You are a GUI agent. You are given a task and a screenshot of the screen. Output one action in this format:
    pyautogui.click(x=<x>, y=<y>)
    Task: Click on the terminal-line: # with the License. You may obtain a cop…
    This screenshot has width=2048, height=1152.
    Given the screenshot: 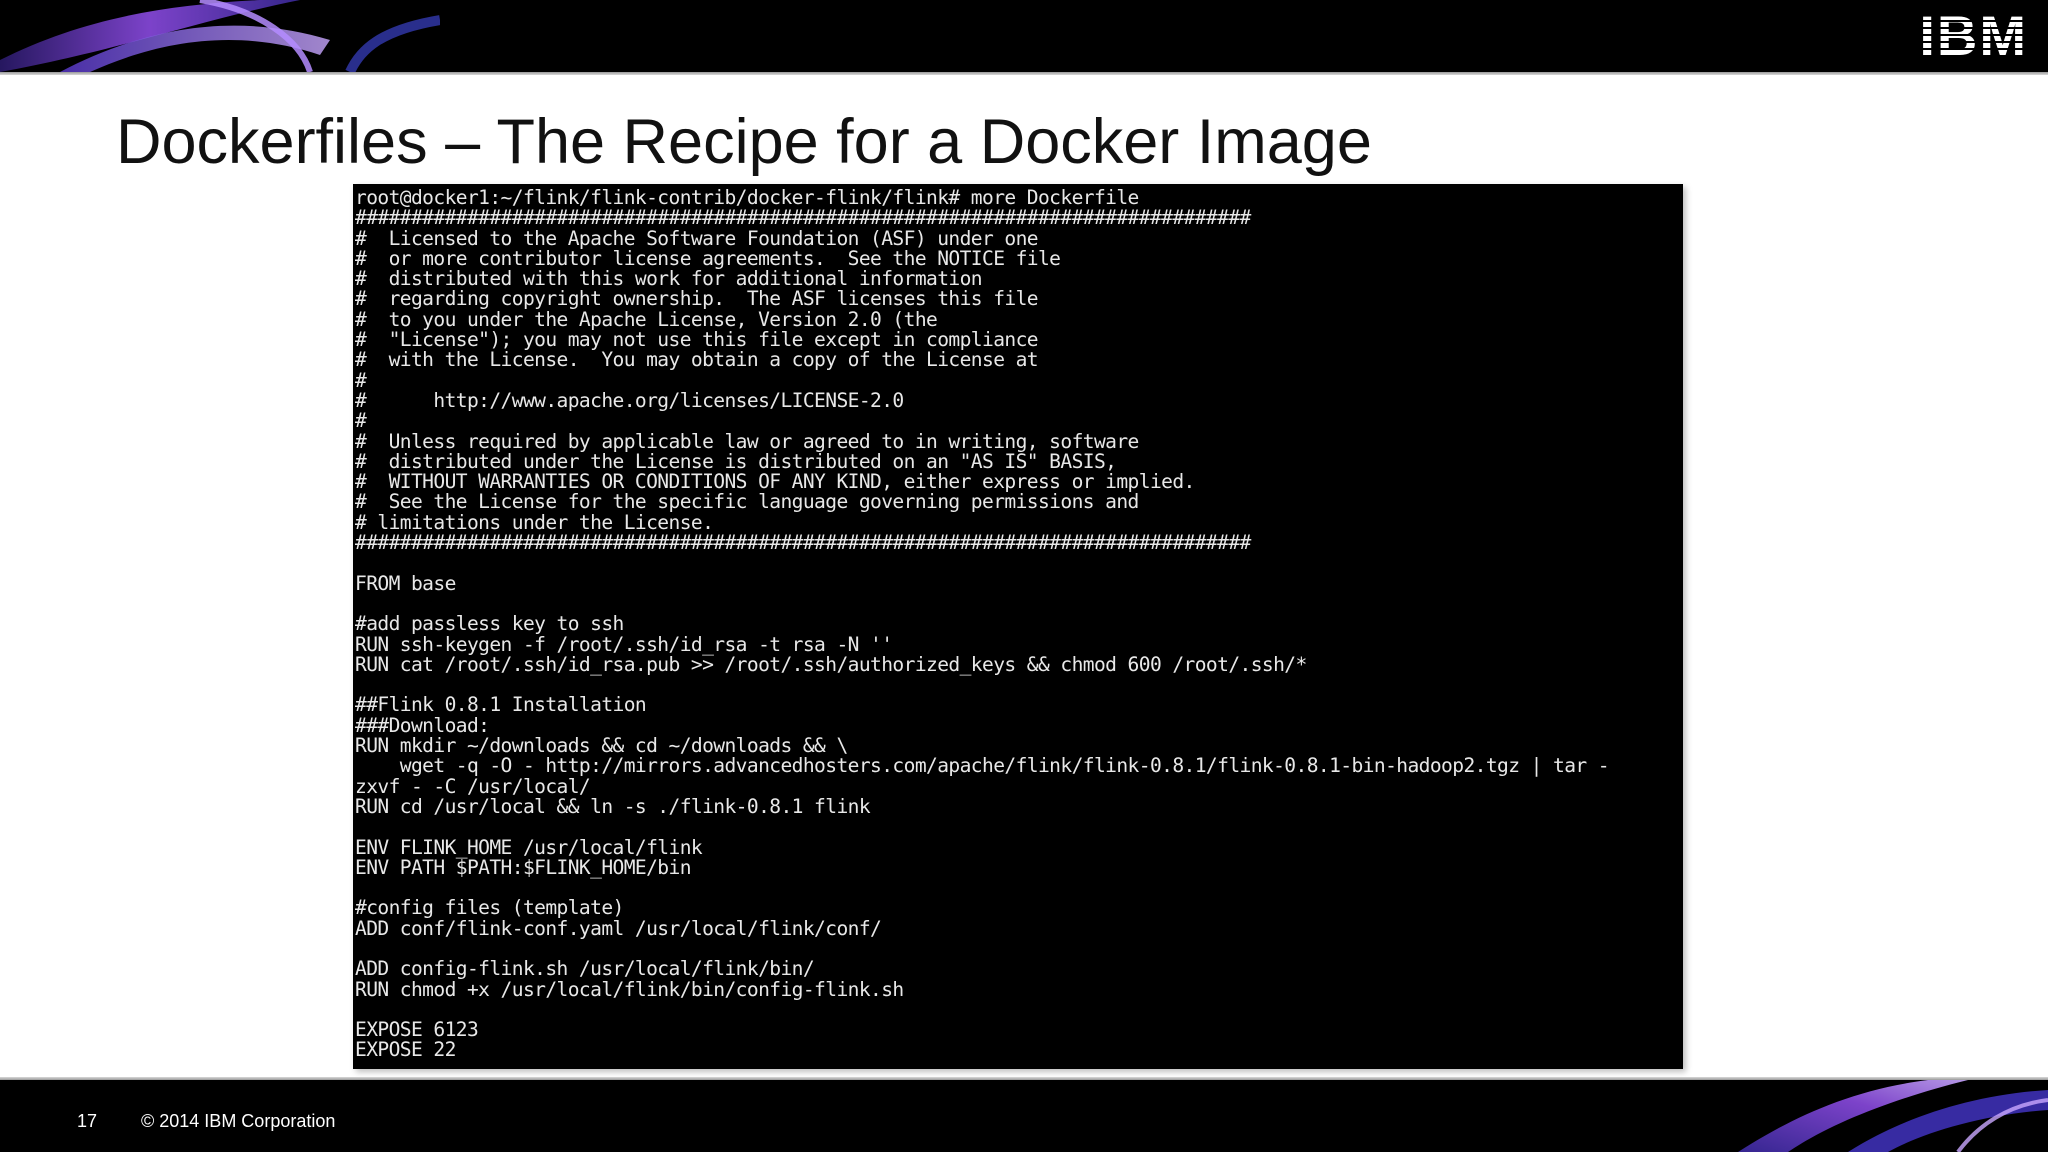 What is the action you would take?
    pyautogui.click(x=697, y=360)
    